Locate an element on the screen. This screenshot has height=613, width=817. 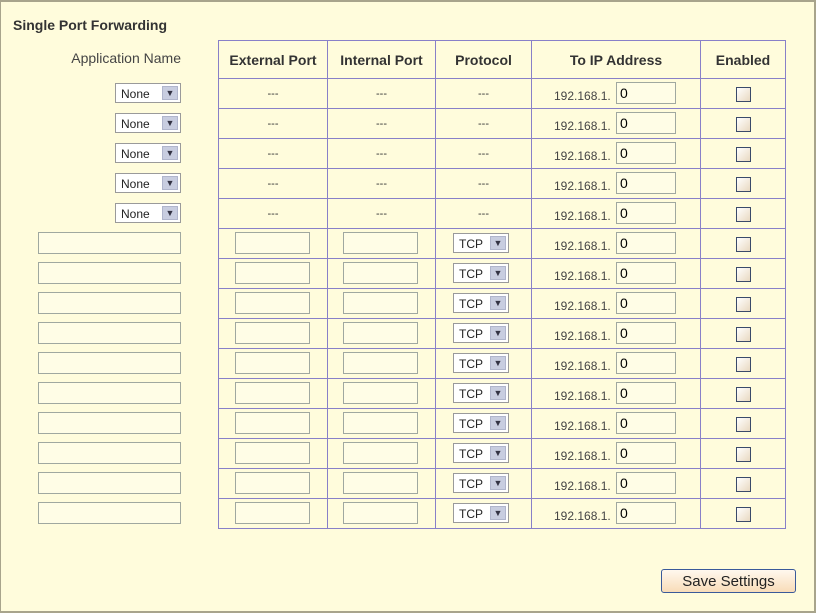
header-enabled: Enabled is located at coordinates (743, 59).